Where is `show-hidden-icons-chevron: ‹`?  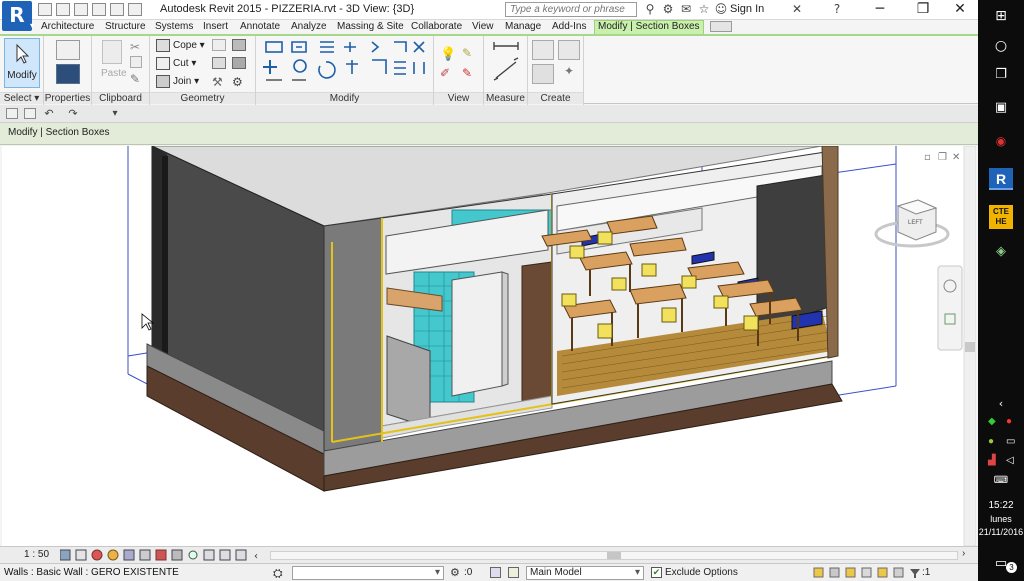 show-hidden-icons-chevron: ‹ is located at coordinates (1001, 403).